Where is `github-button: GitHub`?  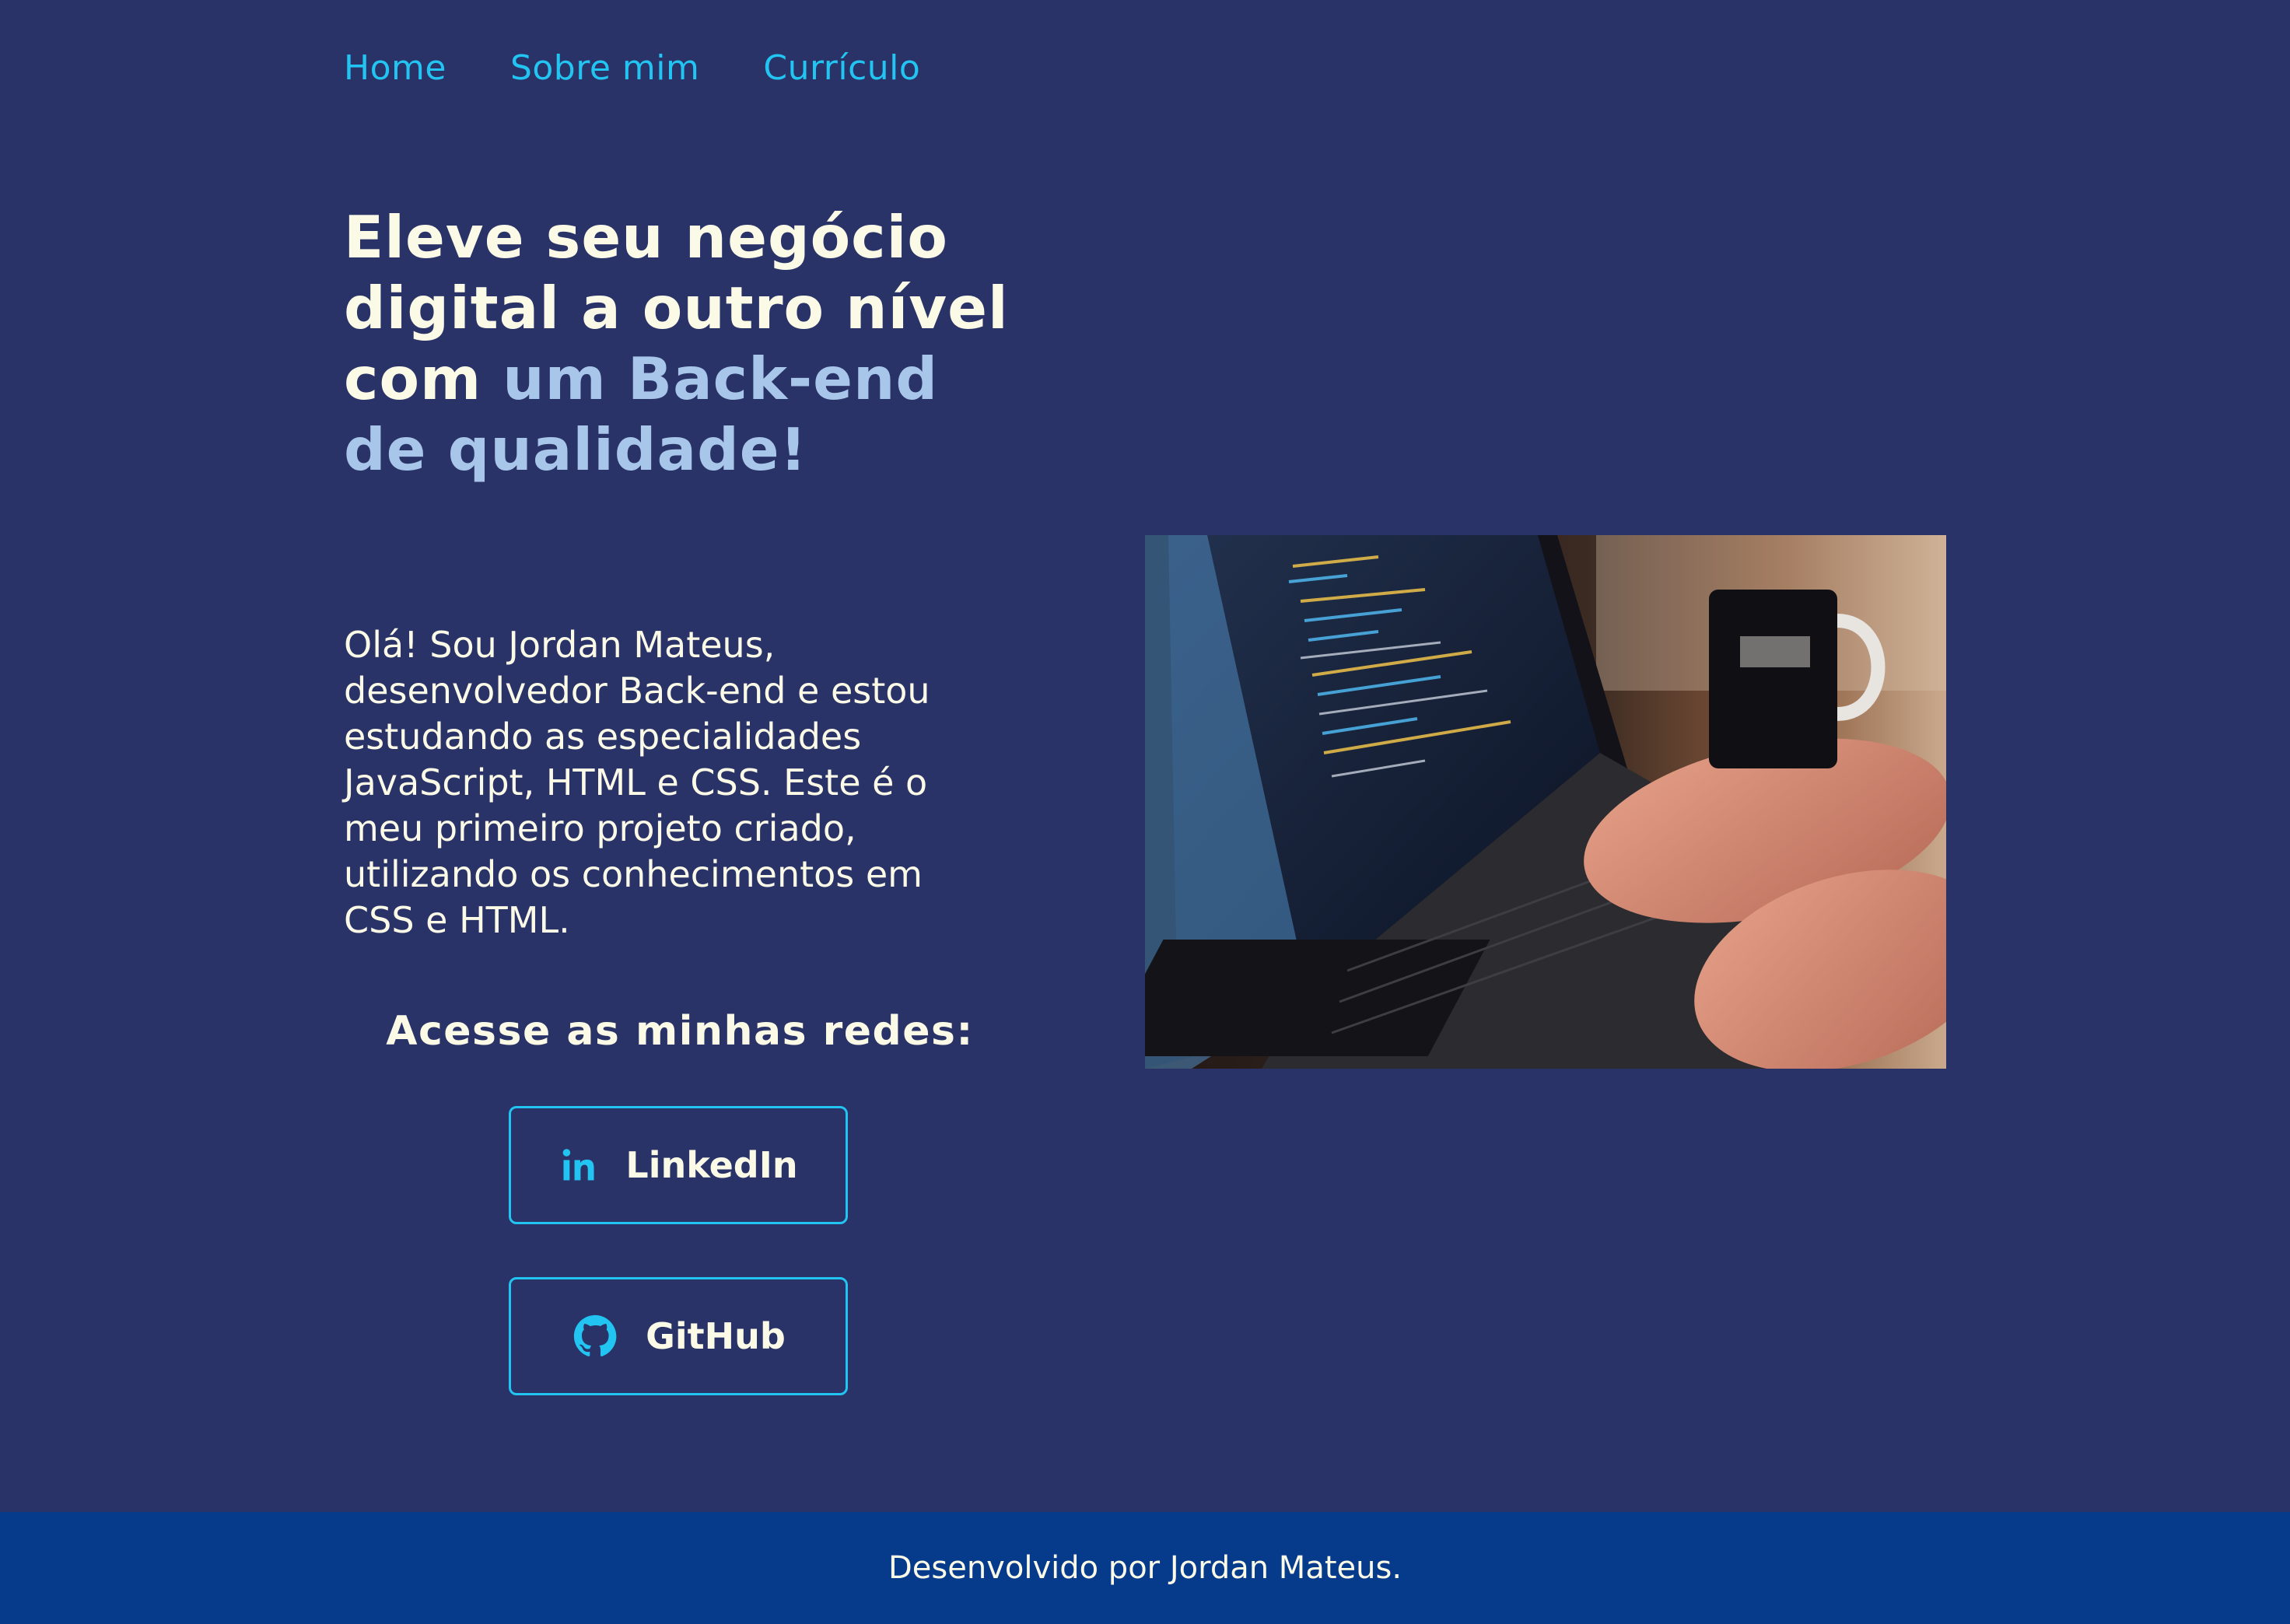 github-button: GitHub is located at coordinates (678, 1336).